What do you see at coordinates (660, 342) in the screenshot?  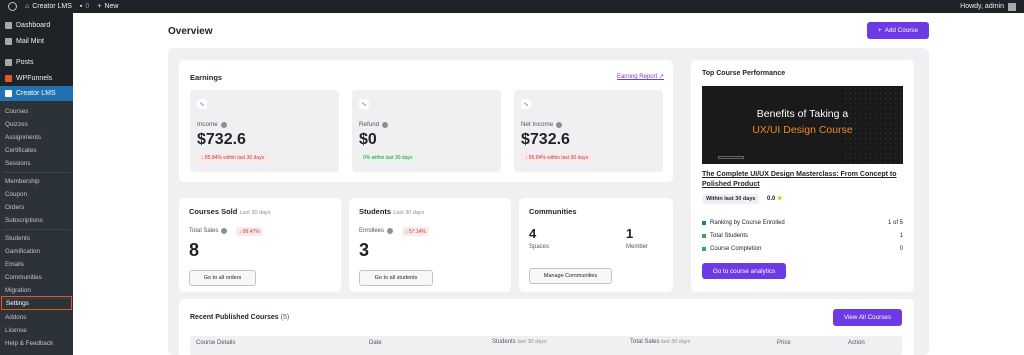 I see `column-total-sales: Total Sales last 30 days` at bounding box center [660, 342].